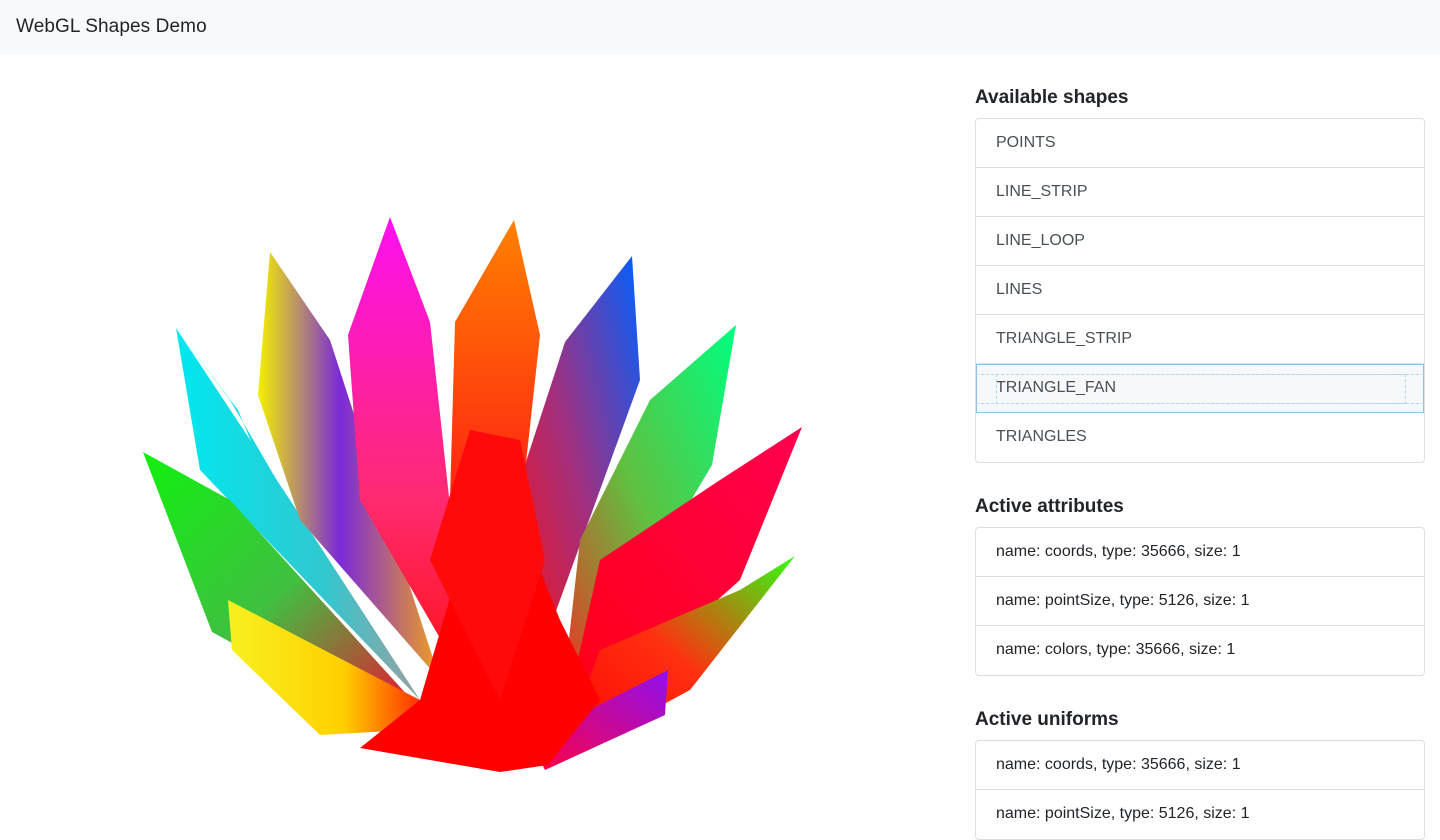 The width and height of the screenshot is (1440, 840). Describe the element at coordinates (1200, 143) in the screenshot. I see `shape-item-points: POINTS` at that location.